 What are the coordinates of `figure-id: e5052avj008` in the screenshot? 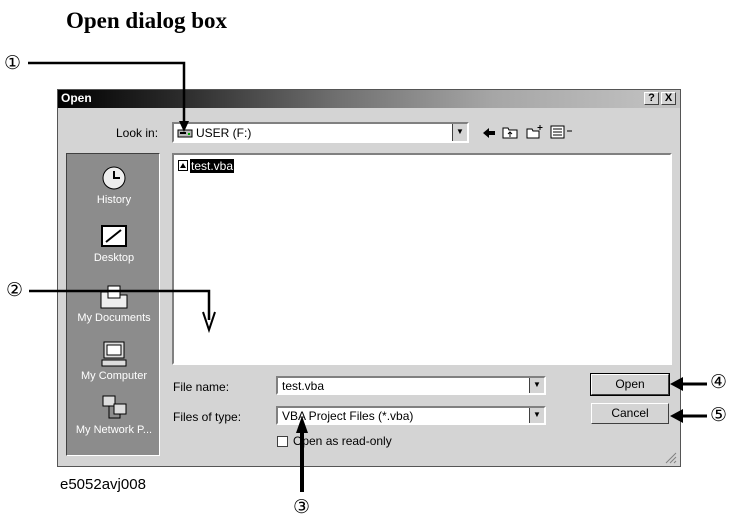 It's located at (103, 484).